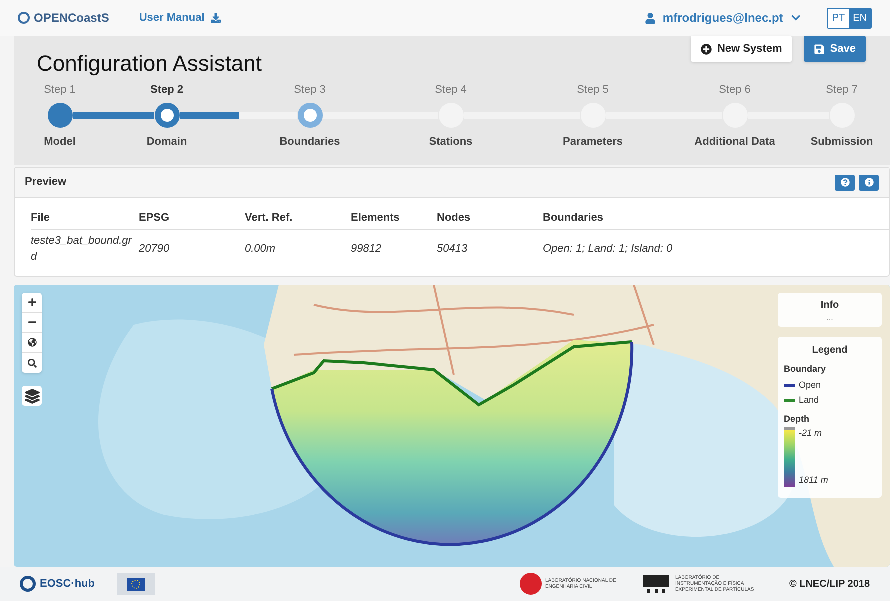 Image resolution: width=890 pixels, height=601 pixels. Describe the element at coordinates (531, 584) in the screenshot. I see `lnec-logo-icon` at that location.